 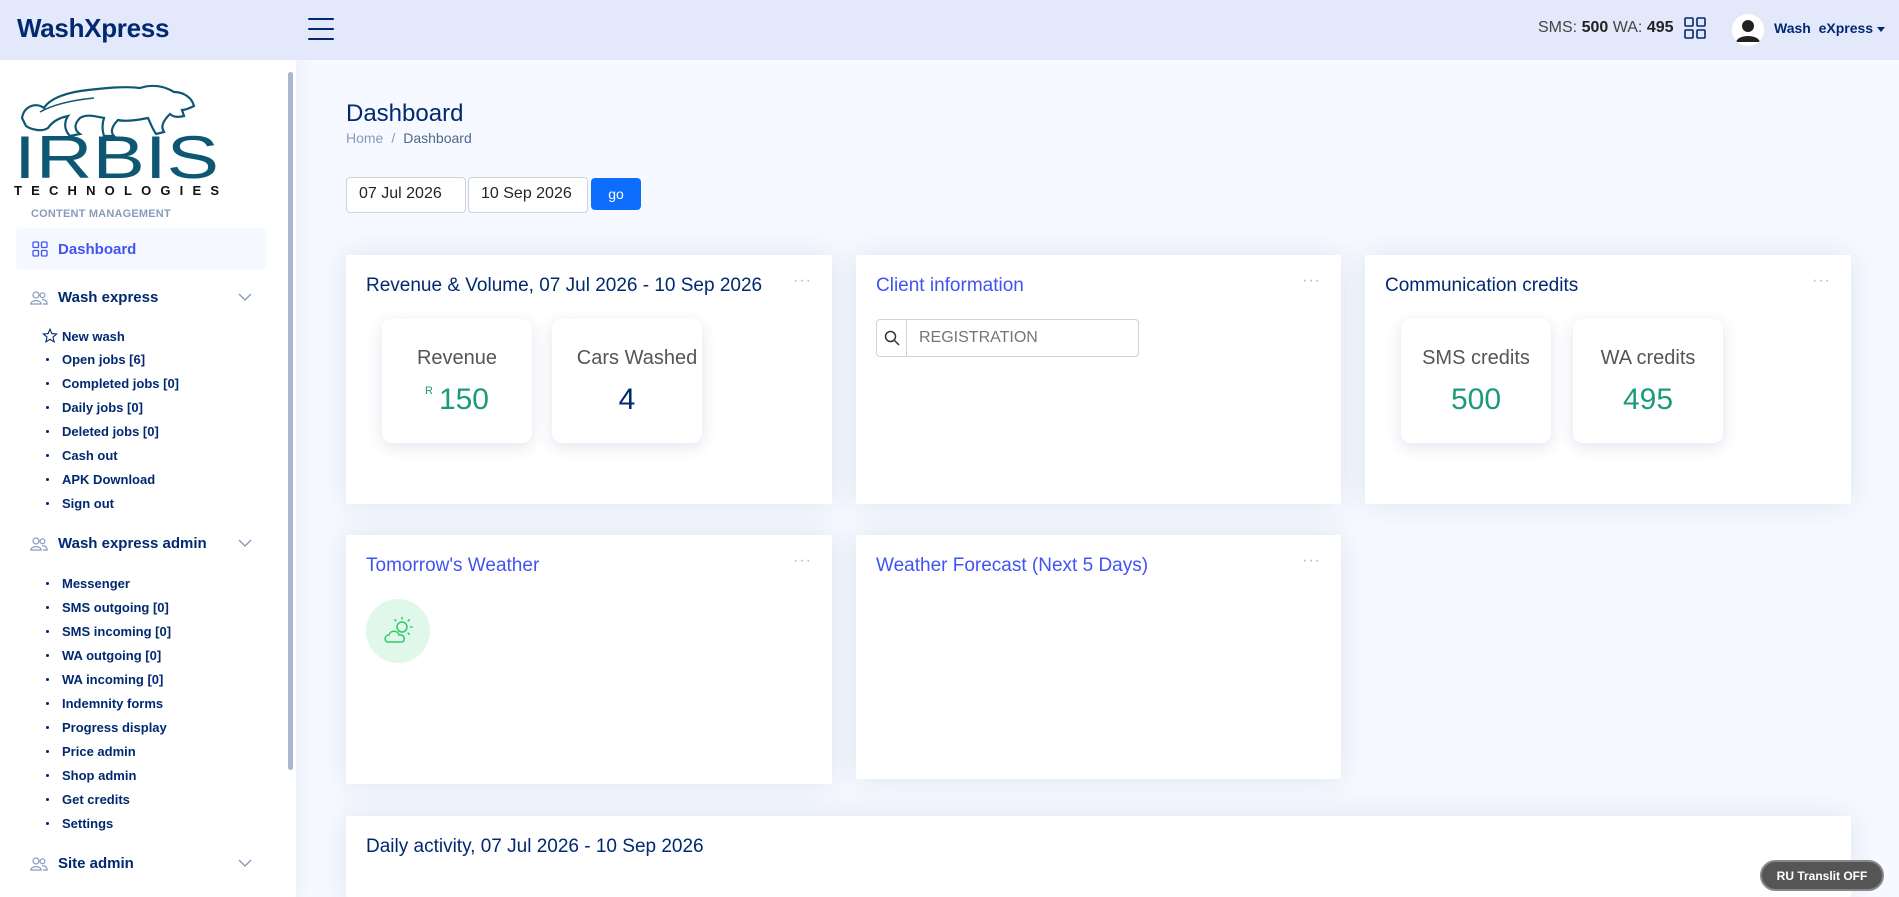 I want to click on breadcrumb-current: Dashboard, so click(x=437, y=138).